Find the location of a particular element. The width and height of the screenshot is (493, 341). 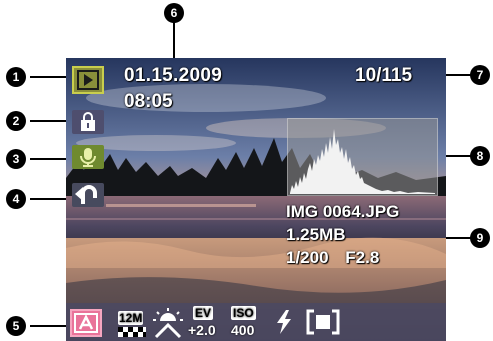

sunny-icon is located at coordinates (168, 323).